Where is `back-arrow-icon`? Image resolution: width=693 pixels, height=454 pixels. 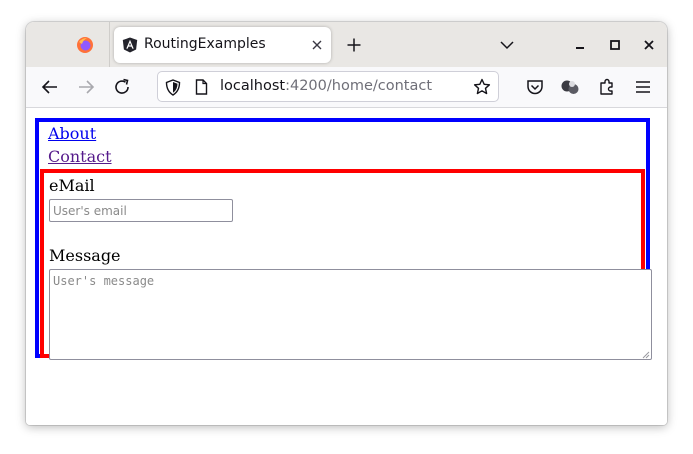
back-arrow-icon is located at coordinates (50, 87).